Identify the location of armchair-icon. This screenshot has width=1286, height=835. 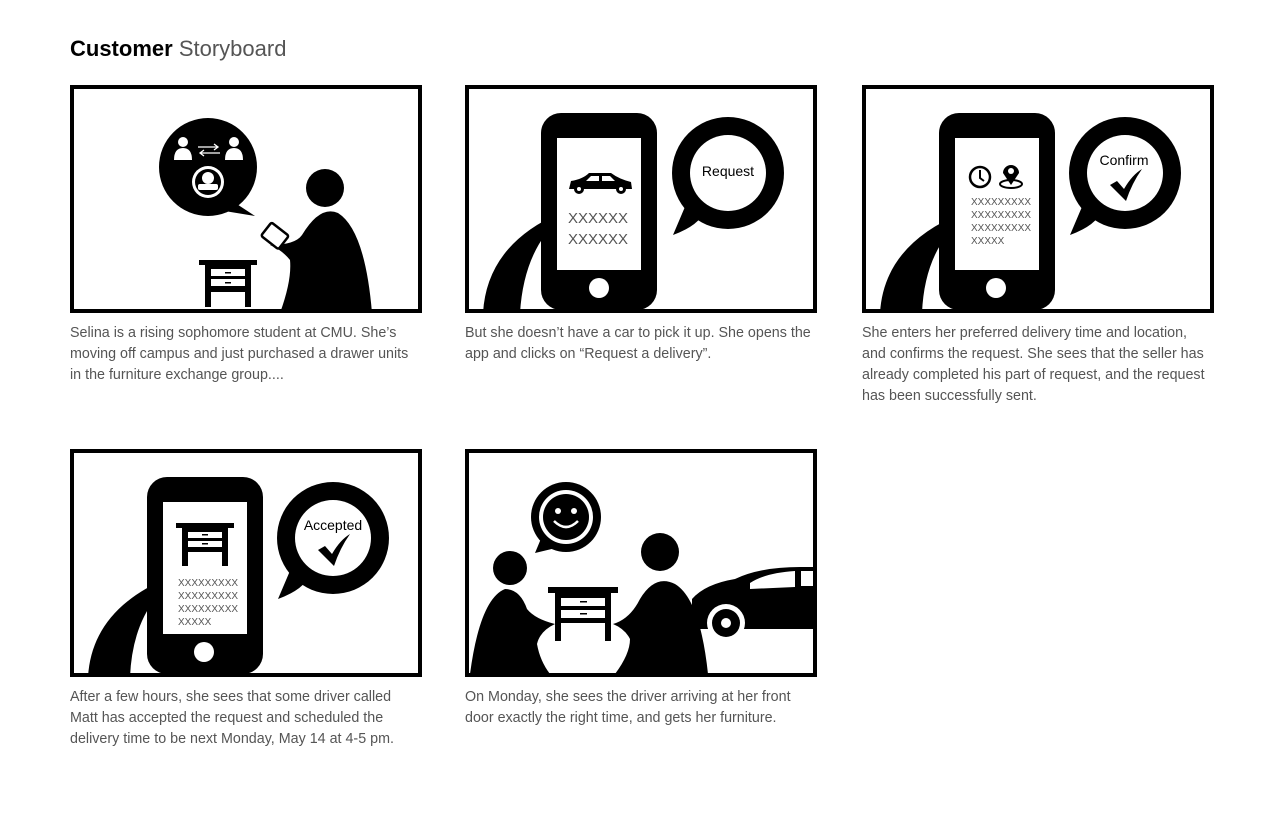
(208, 182).